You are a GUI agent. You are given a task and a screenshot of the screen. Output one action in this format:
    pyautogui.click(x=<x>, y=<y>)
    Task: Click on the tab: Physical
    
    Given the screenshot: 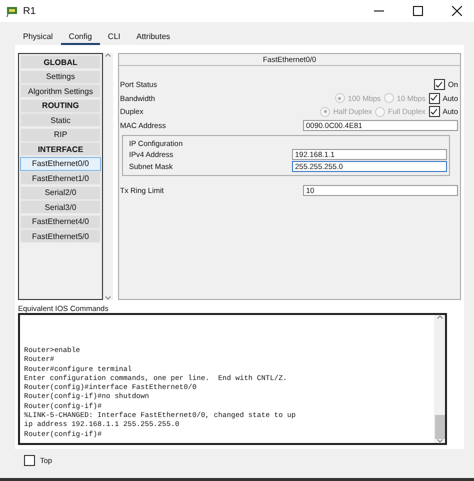 What is the action you would take?
    pyautogui.click(x=38, y=37)
    